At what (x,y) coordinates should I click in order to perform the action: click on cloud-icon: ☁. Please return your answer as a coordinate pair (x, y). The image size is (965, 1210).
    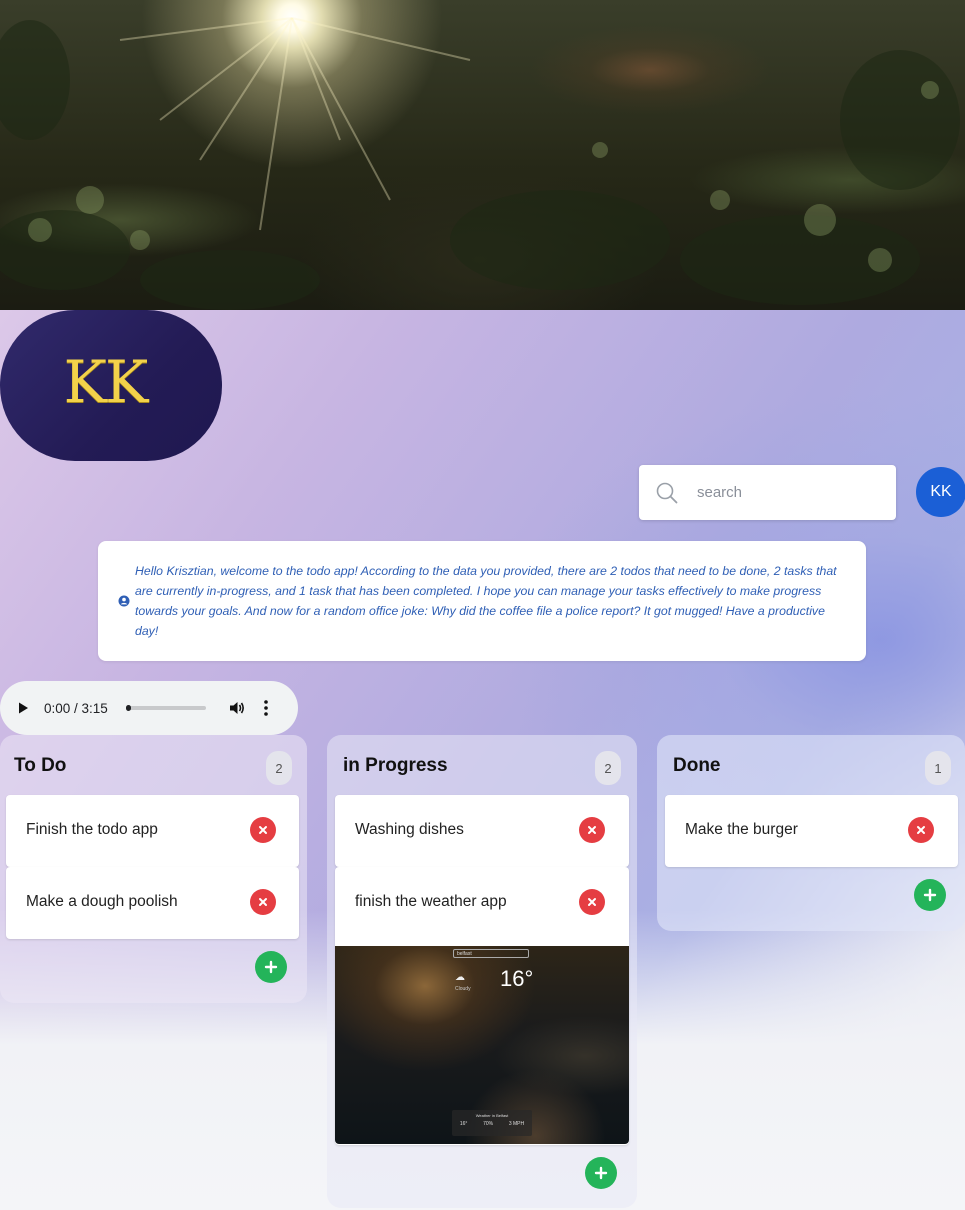
    Looking at the image, I should click on (460, 977).